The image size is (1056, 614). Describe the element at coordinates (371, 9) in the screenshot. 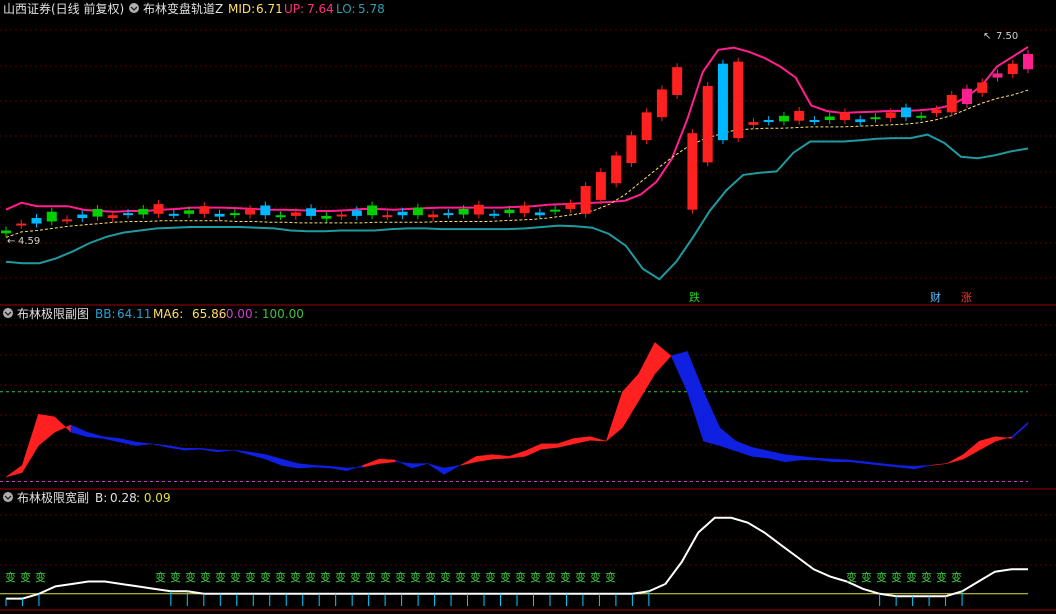

I see `lo-value: 5.78` at that location.